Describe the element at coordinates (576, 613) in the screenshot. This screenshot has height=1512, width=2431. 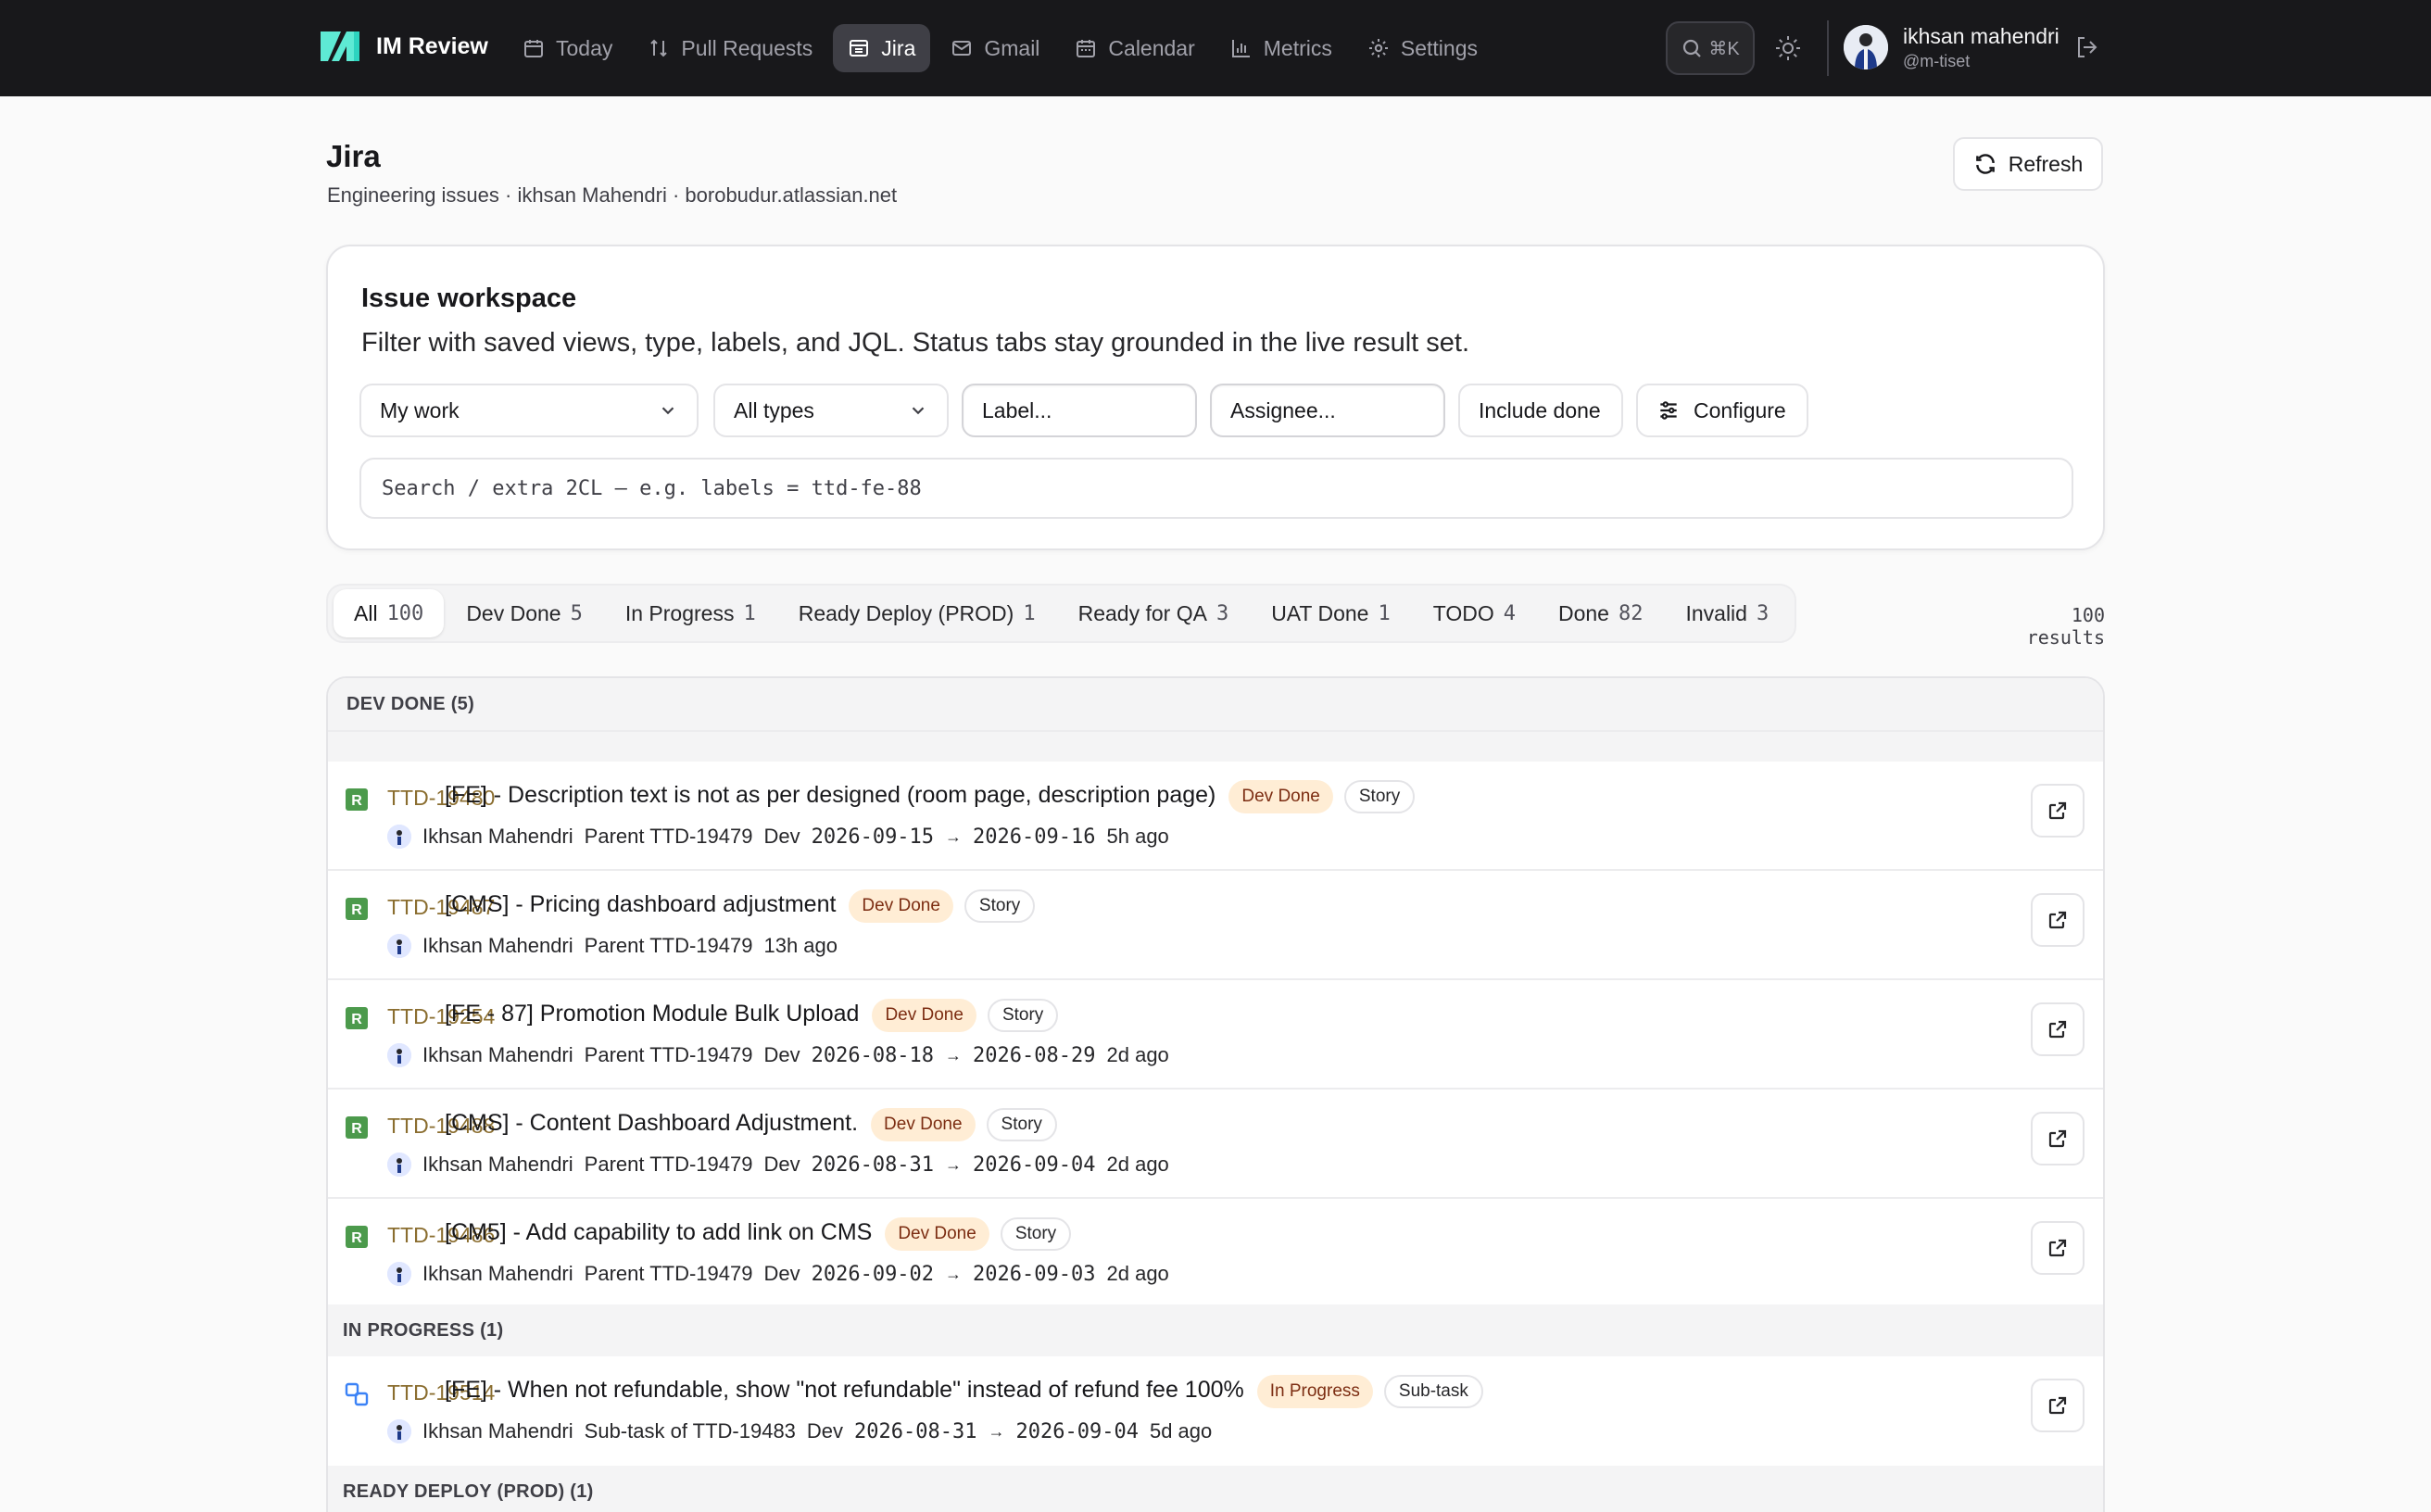
I see `tab-count: 5` at that location.